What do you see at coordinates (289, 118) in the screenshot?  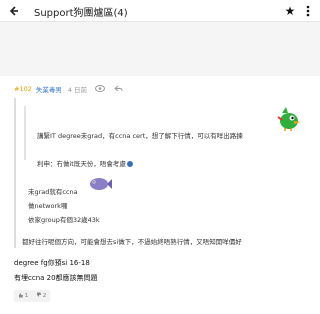 I see `bird-sticker-icon` at bounding box center [289, 118].